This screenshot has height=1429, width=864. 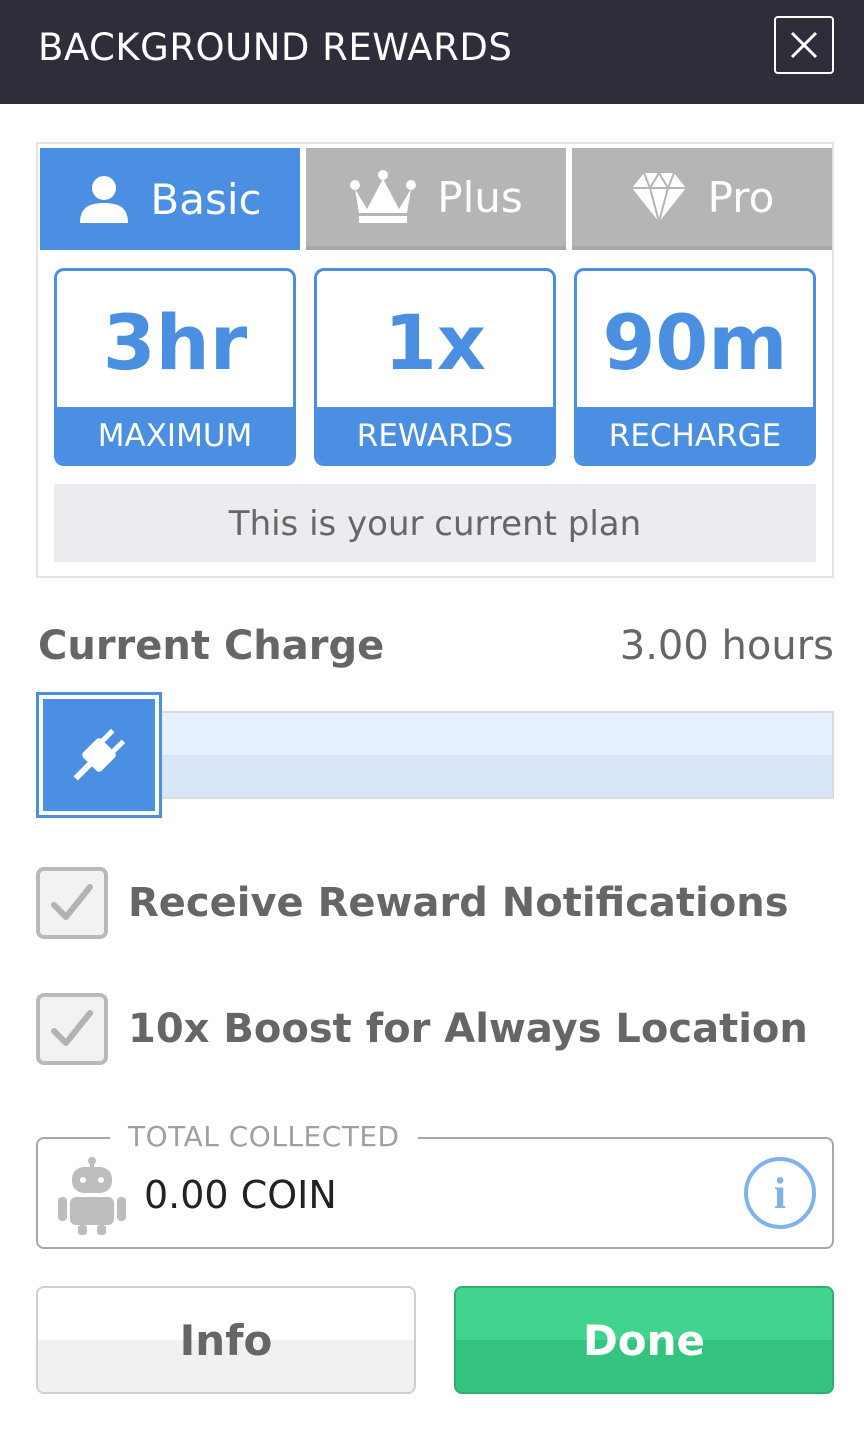 I want to click on info-icon: i, so click(x=780, y=1193).